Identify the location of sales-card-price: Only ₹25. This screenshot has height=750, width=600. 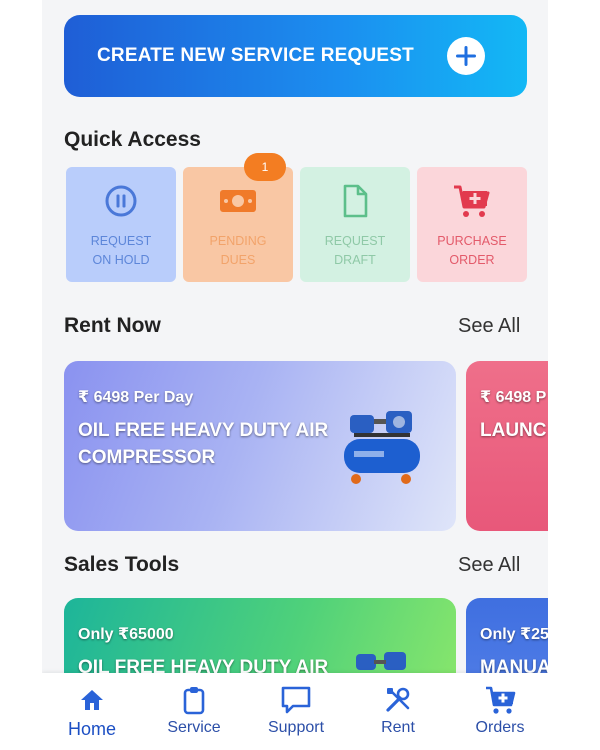
(514, 634).